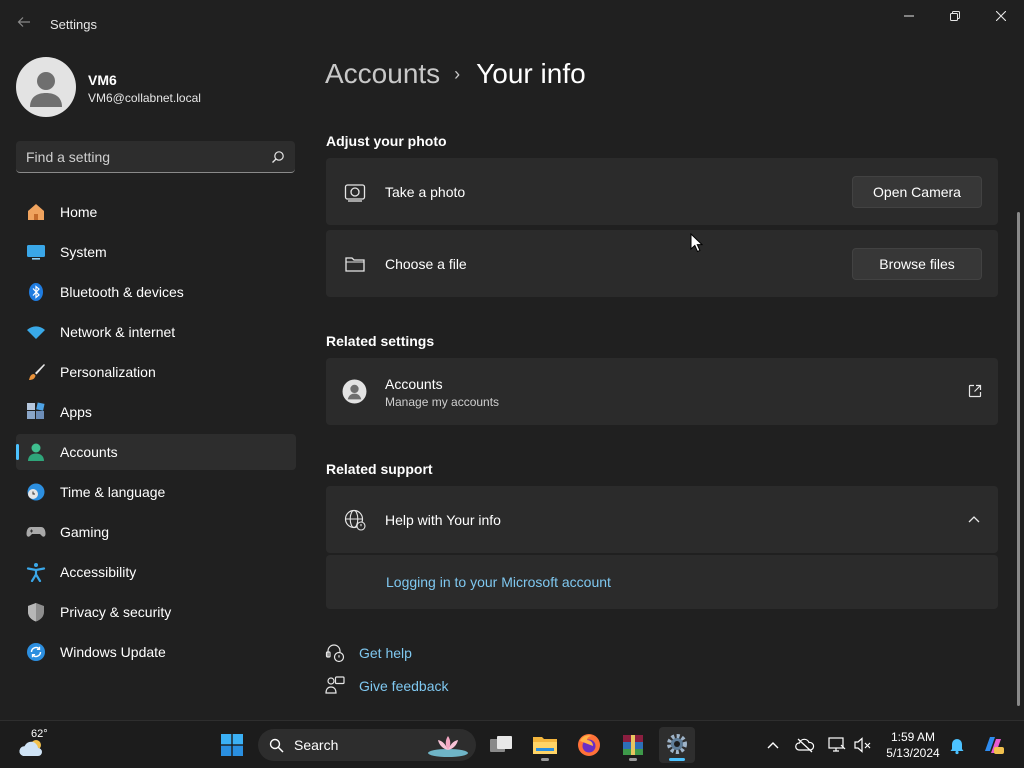 This screenshot has width=1024, height=768. Describe the element at coordinates (355, 520) in the screenshot. I see `globe-icon` at that location.